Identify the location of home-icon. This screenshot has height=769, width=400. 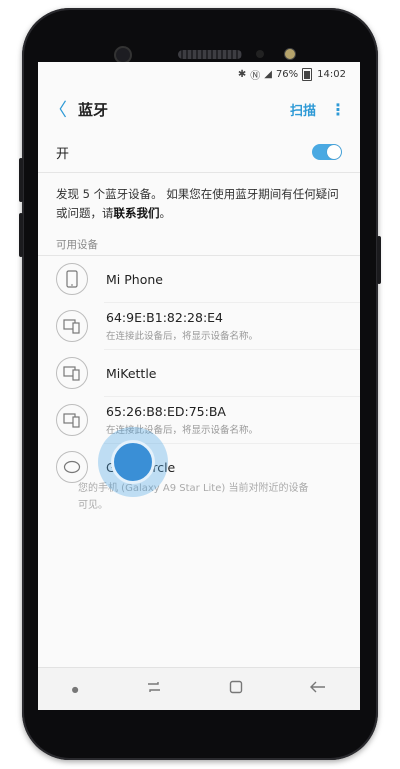
(236, 689).